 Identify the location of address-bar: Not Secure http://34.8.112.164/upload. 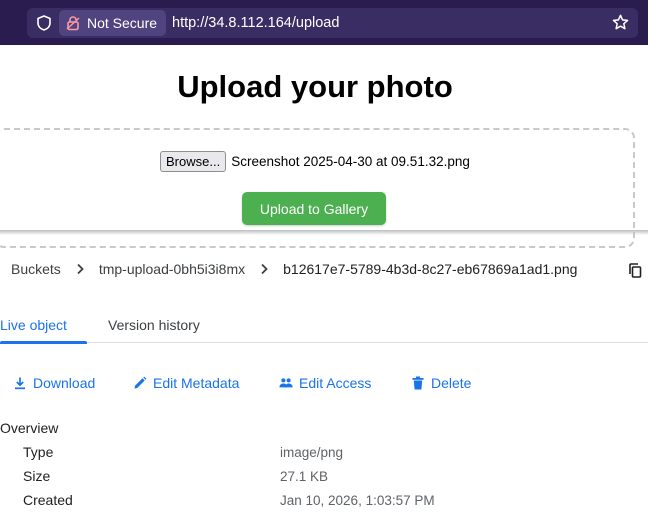
(332, 23).